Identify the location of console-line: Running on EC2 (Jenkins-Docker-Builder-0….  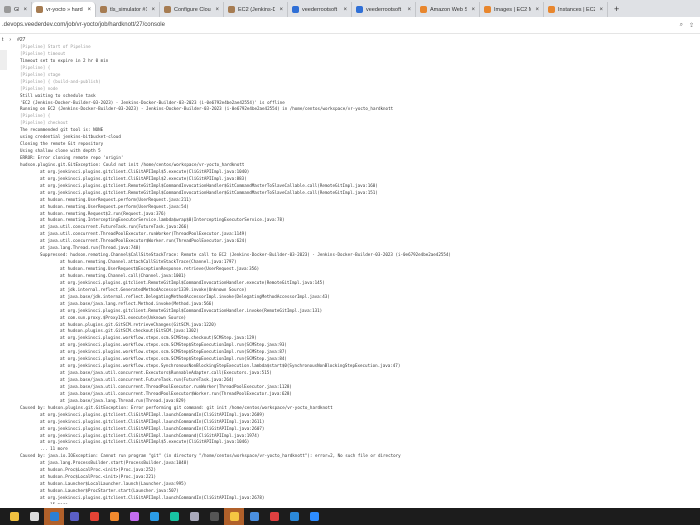
(207, 109).